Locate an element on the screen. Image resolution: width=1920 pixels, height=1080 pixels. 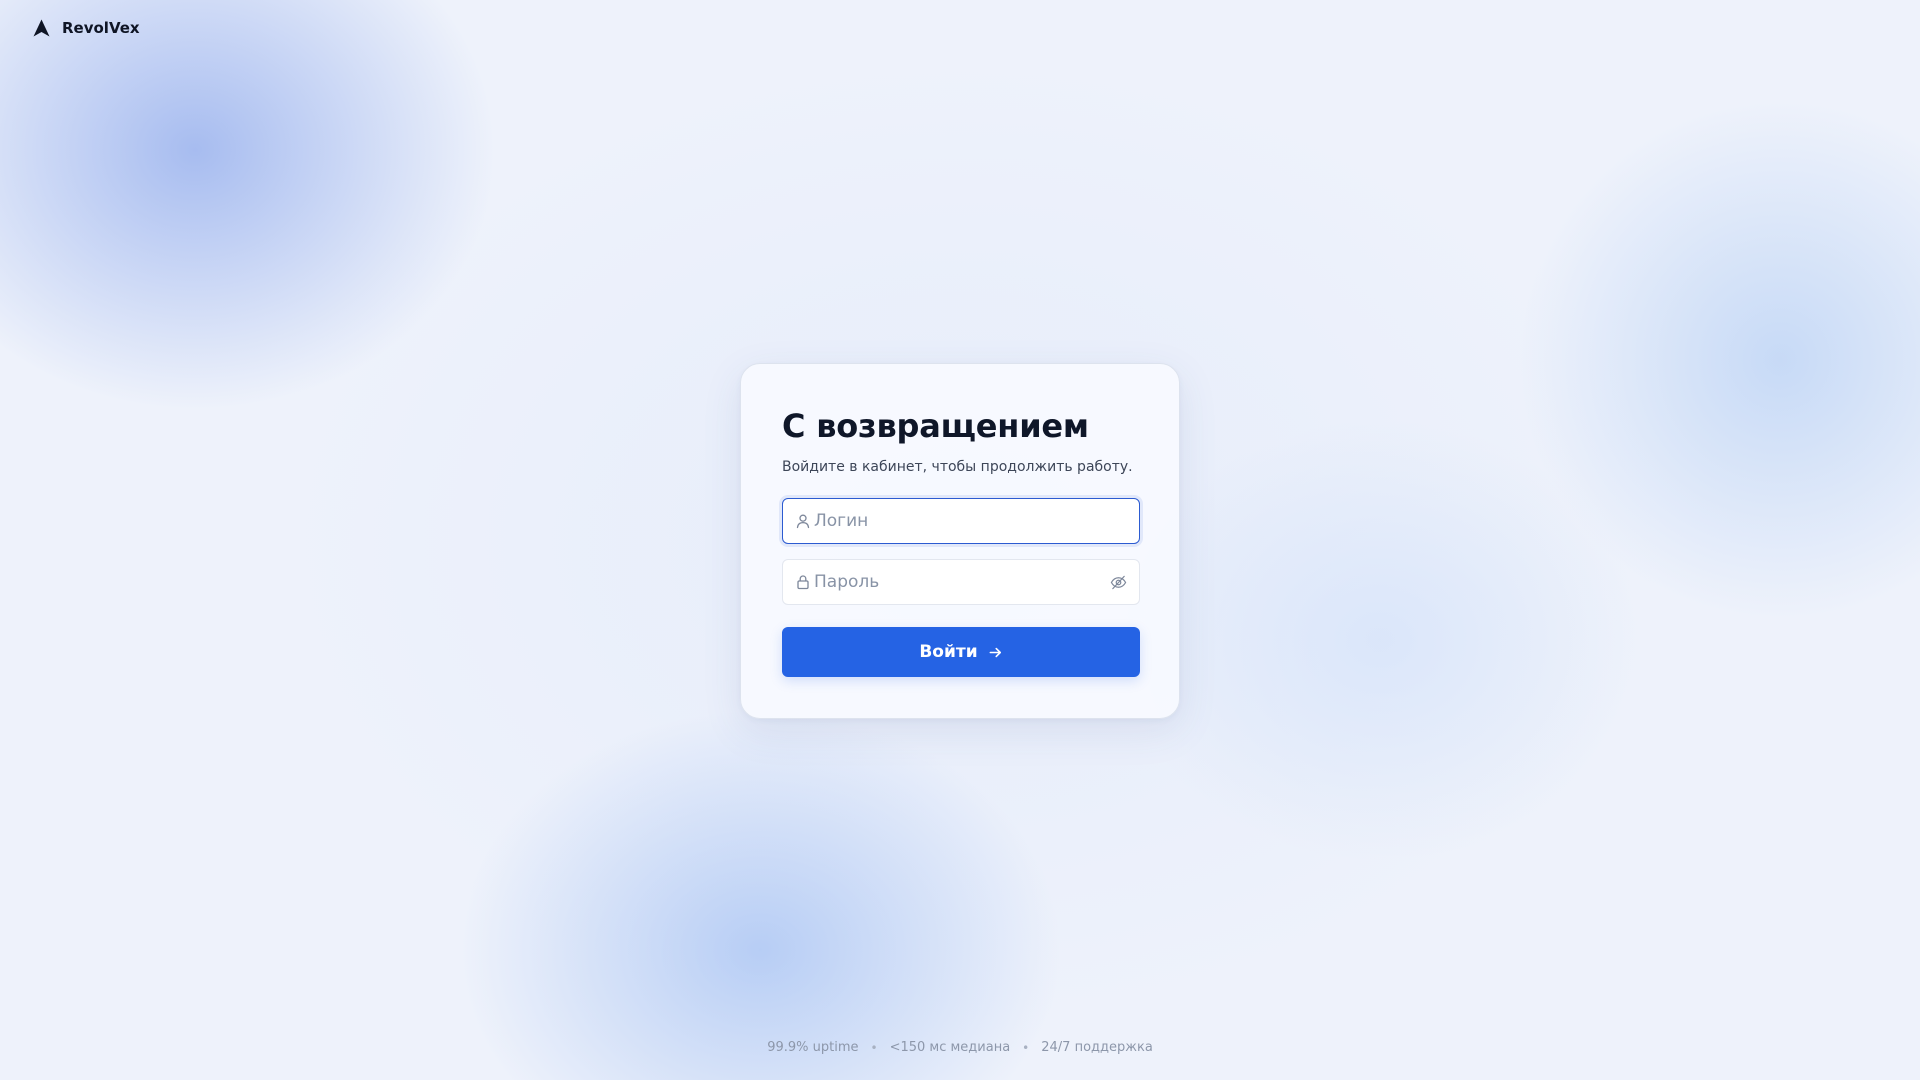
footer-latency: <150 мс медиана is located at coordinates (950, 1047).